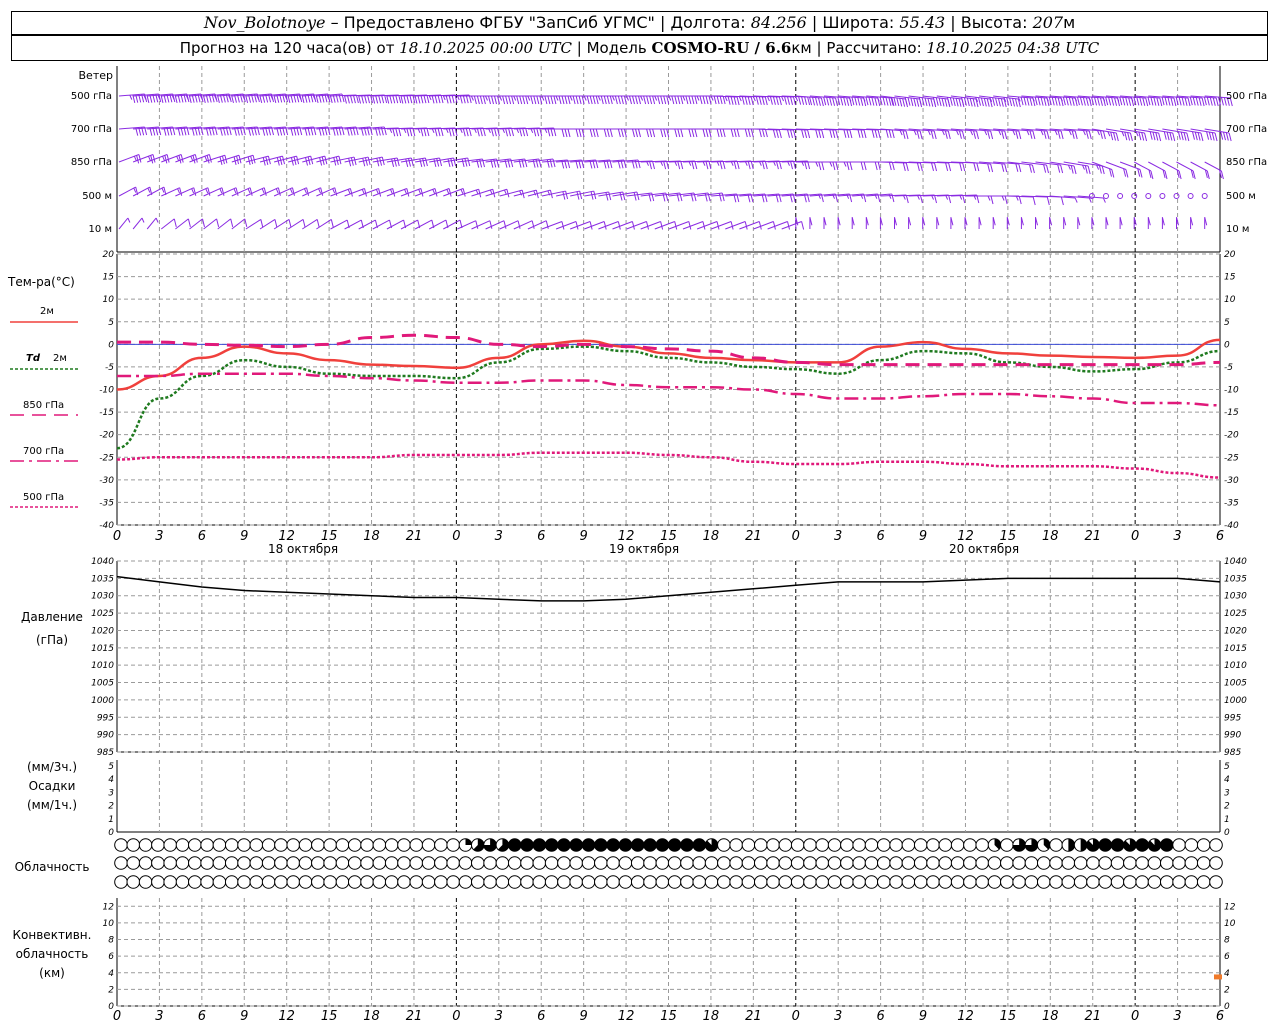  What do you see at coordinates (109, 368) in the screenshot?
I see `temp-tick-left: -5` at bounding box center [109, 368].